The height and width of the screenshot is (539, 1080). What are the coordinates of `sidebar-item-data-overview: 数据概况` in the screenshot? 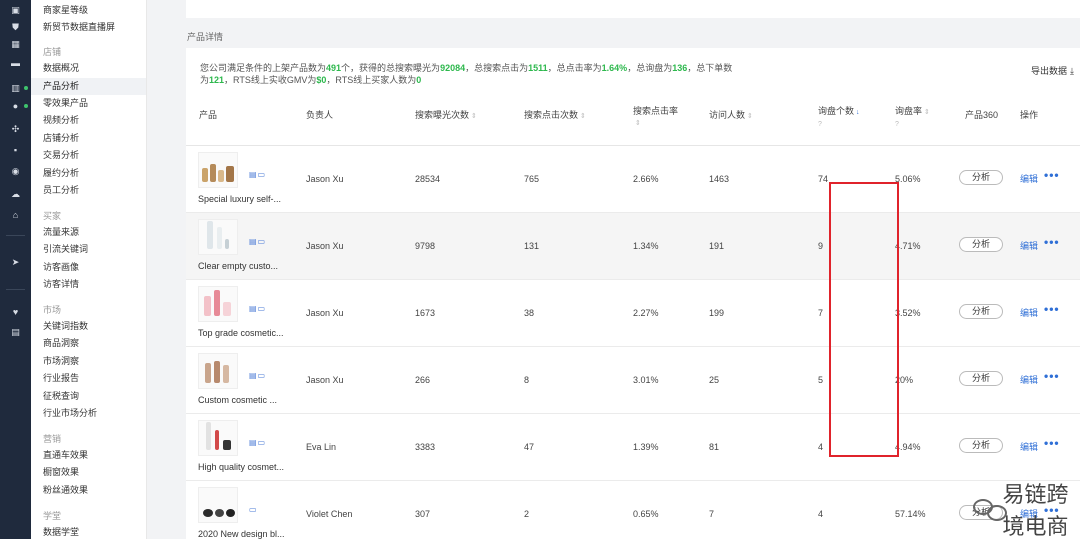 It's located at (94, 68).